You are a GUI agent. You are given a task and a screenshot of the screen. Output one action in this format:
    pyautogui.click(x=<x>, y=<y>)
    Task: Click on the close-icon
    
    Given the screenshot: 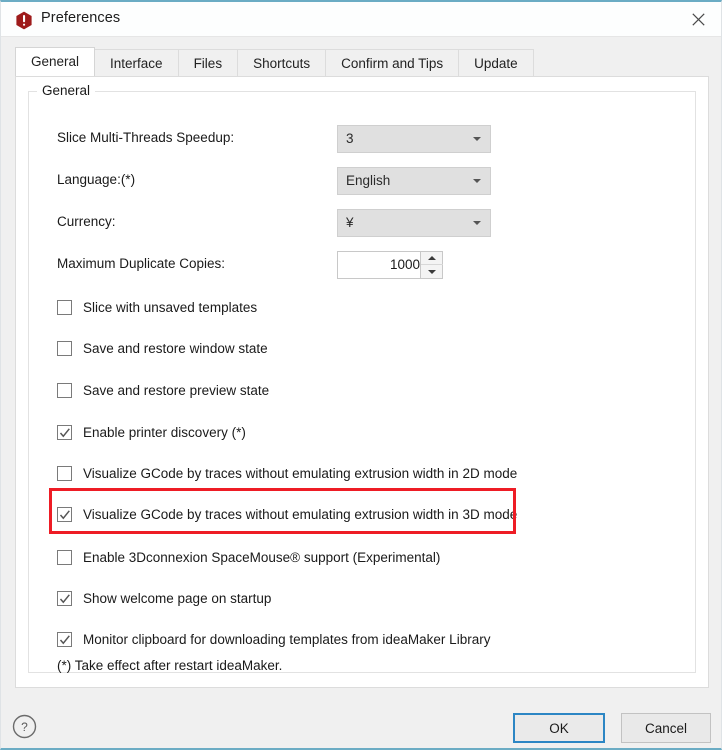 What is the action you would take?
    pyautogui.click(x=698, y=19)
    